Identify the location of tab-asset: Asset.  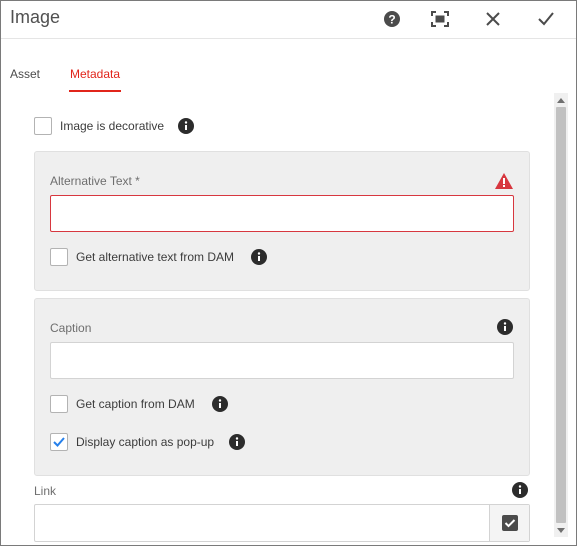
(25, 74).